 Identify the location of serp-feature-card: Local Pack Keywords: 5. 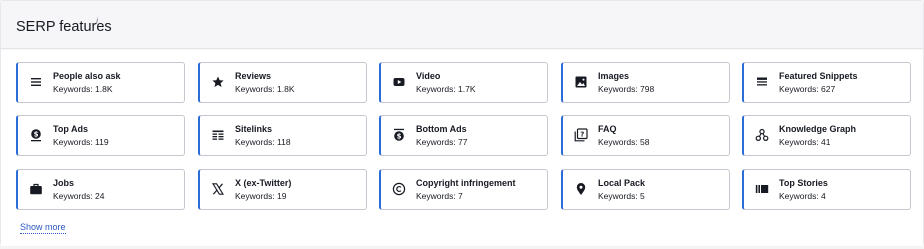
(645, 189).